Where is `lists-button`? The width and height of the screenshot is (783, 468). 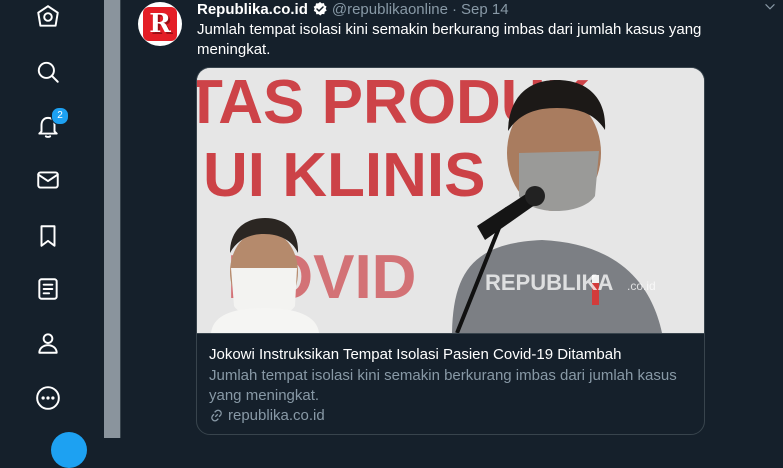 lists-button is located at coordinates (48, 289).